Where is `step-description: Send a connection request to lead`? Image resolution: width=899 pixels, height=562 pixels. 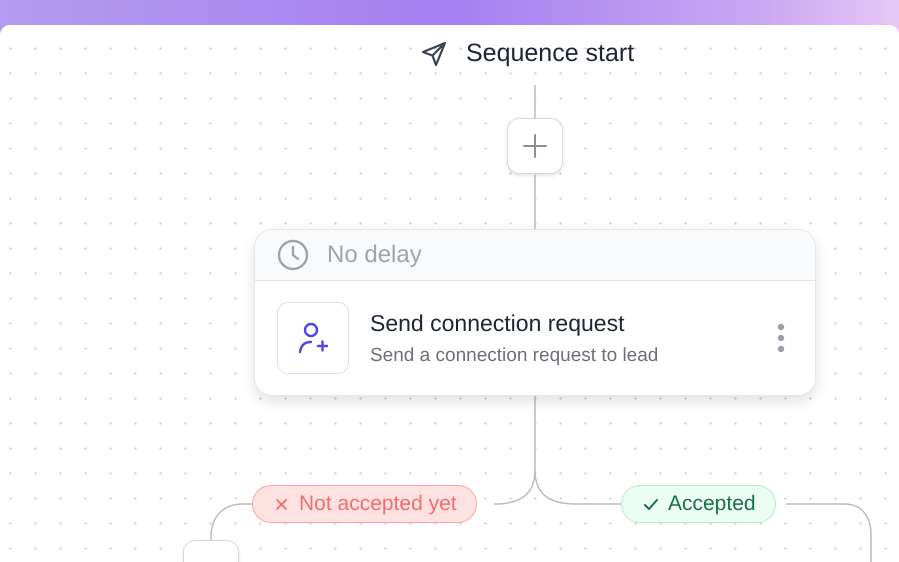
step-description: Send a connection request to lead is located at coordinates (515, 355).